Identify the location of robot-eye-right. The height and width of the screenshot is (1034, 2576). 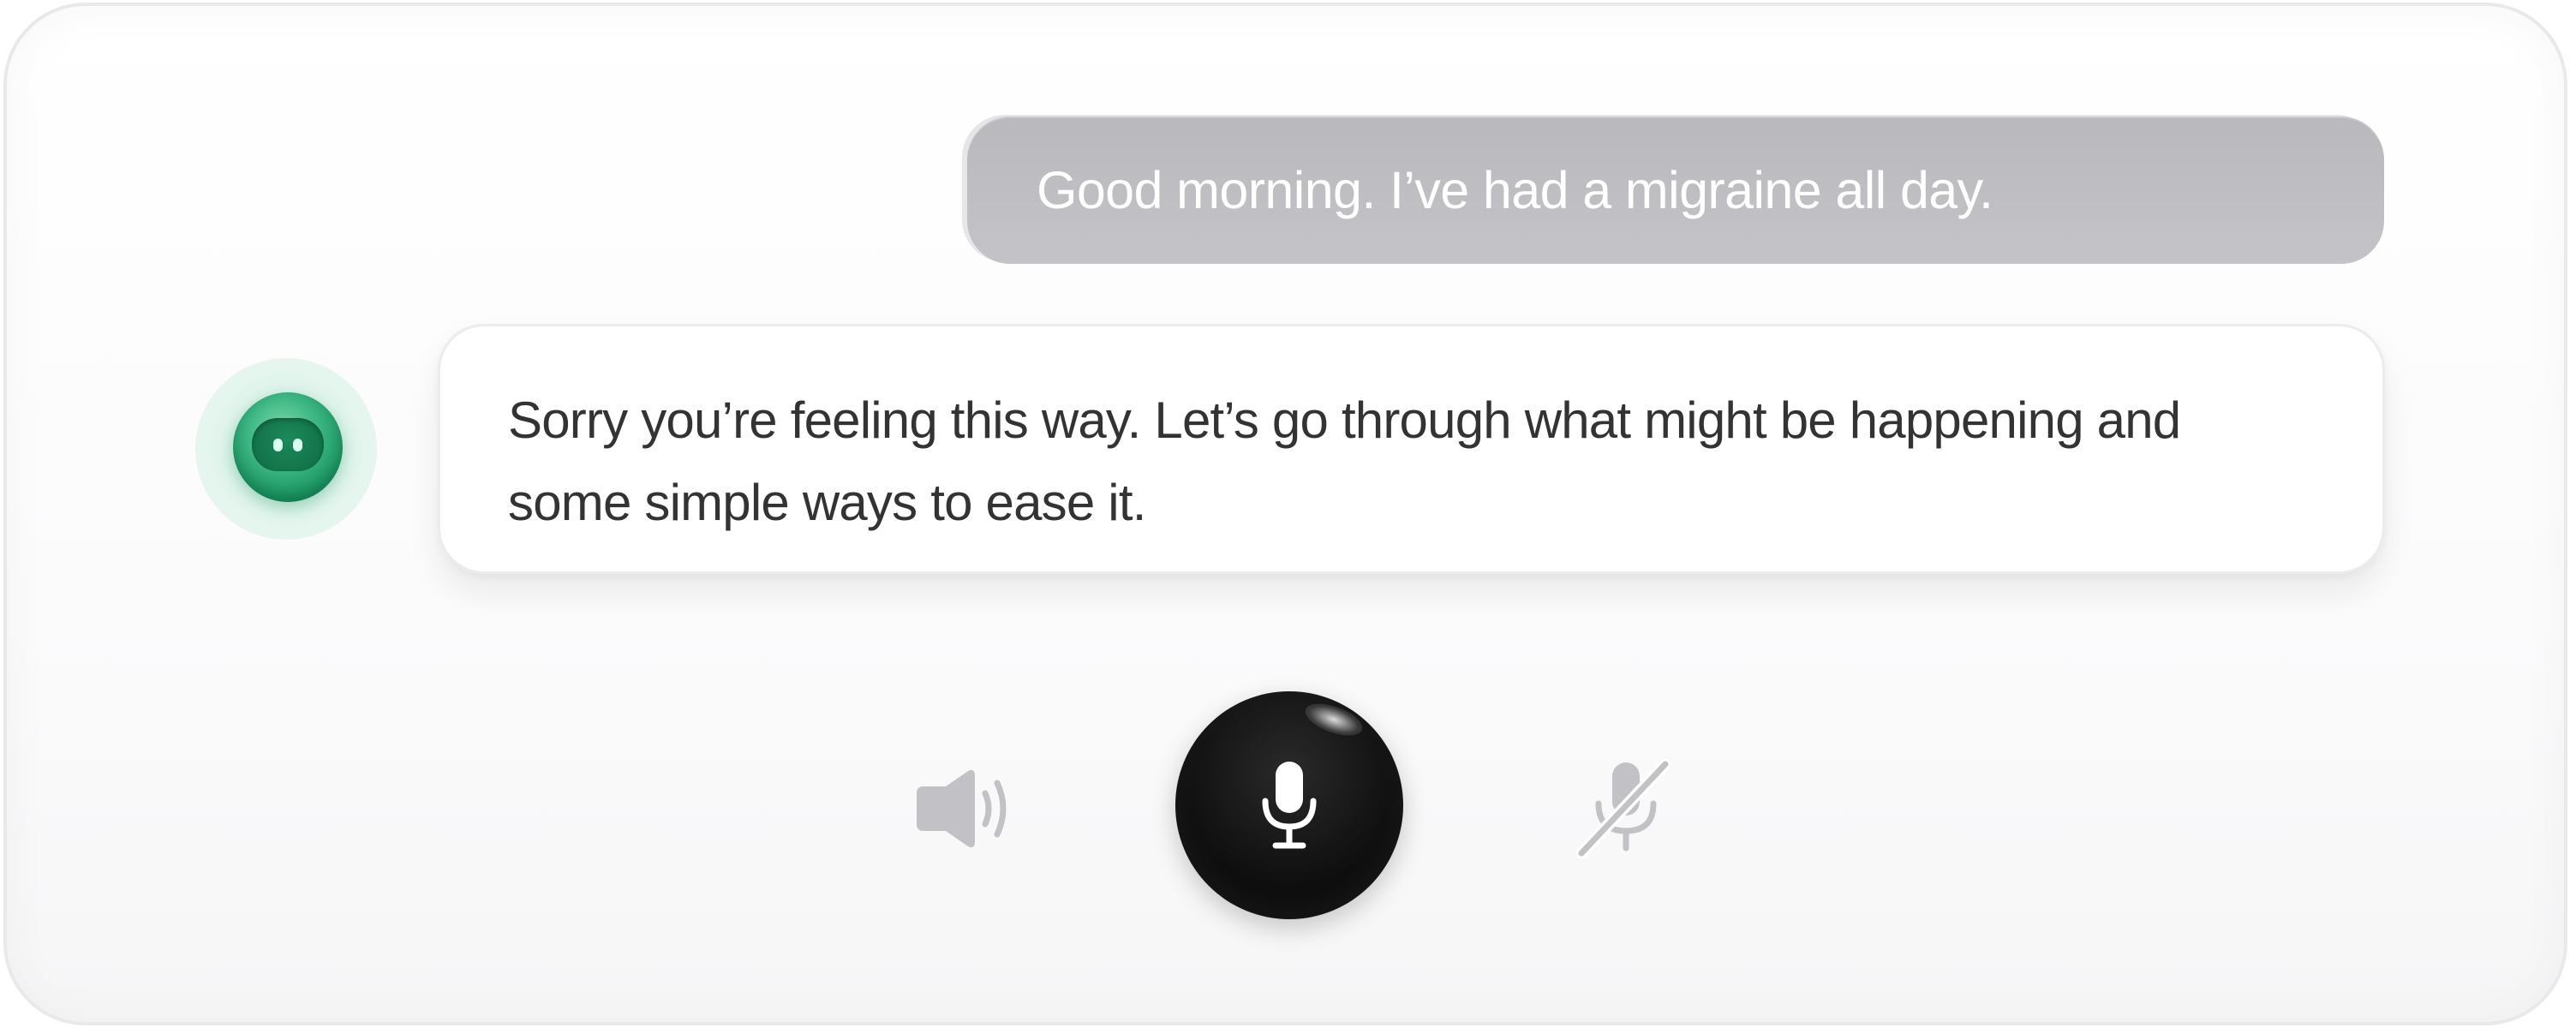
(297, 445).